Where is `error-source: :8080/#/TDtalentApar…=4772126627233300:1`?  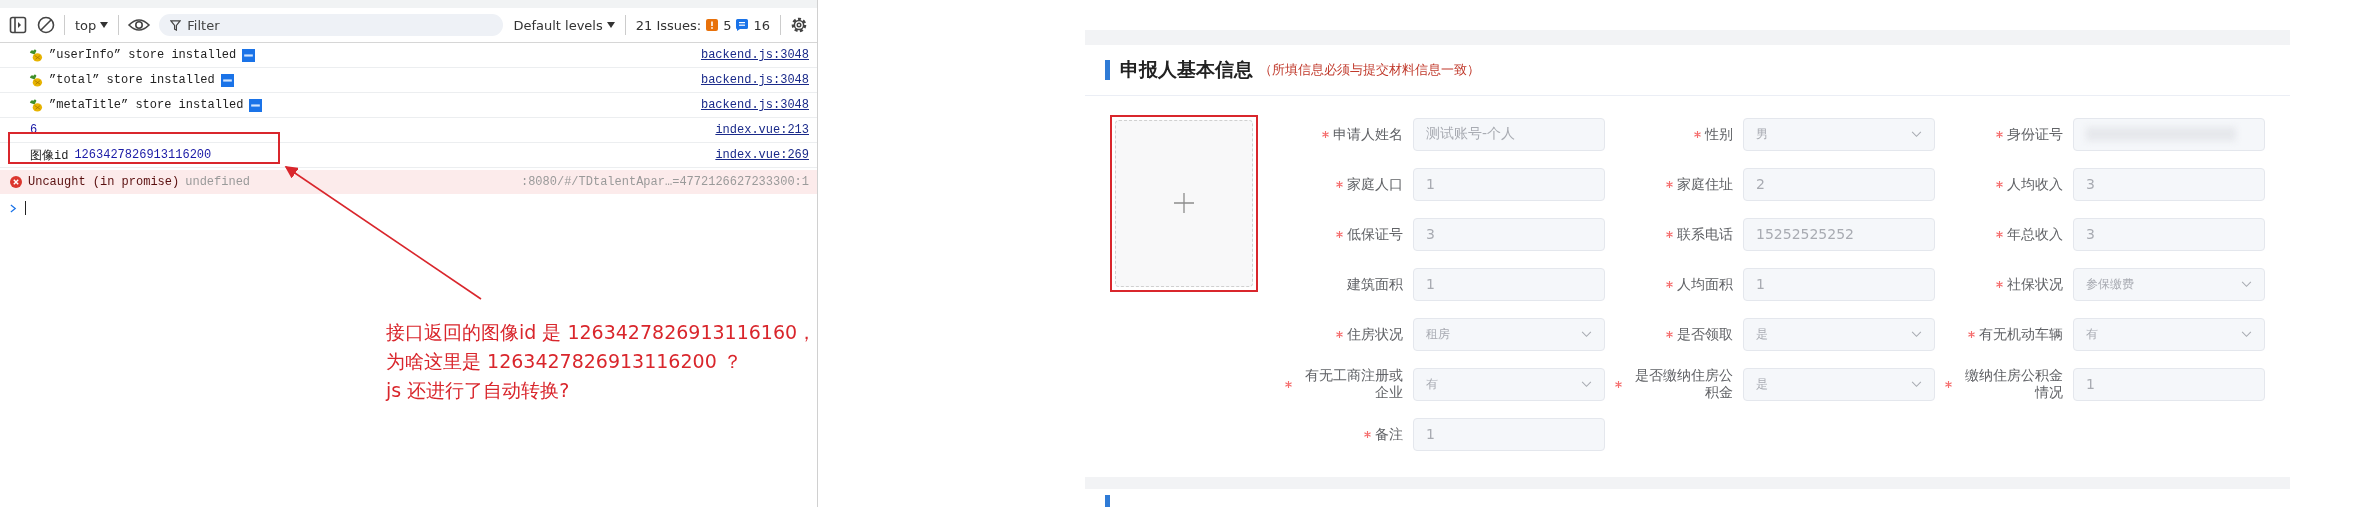 error-source: :8080/#/TDtalentApar…=4772126627233300:1 is located at coordinates (664, 182).